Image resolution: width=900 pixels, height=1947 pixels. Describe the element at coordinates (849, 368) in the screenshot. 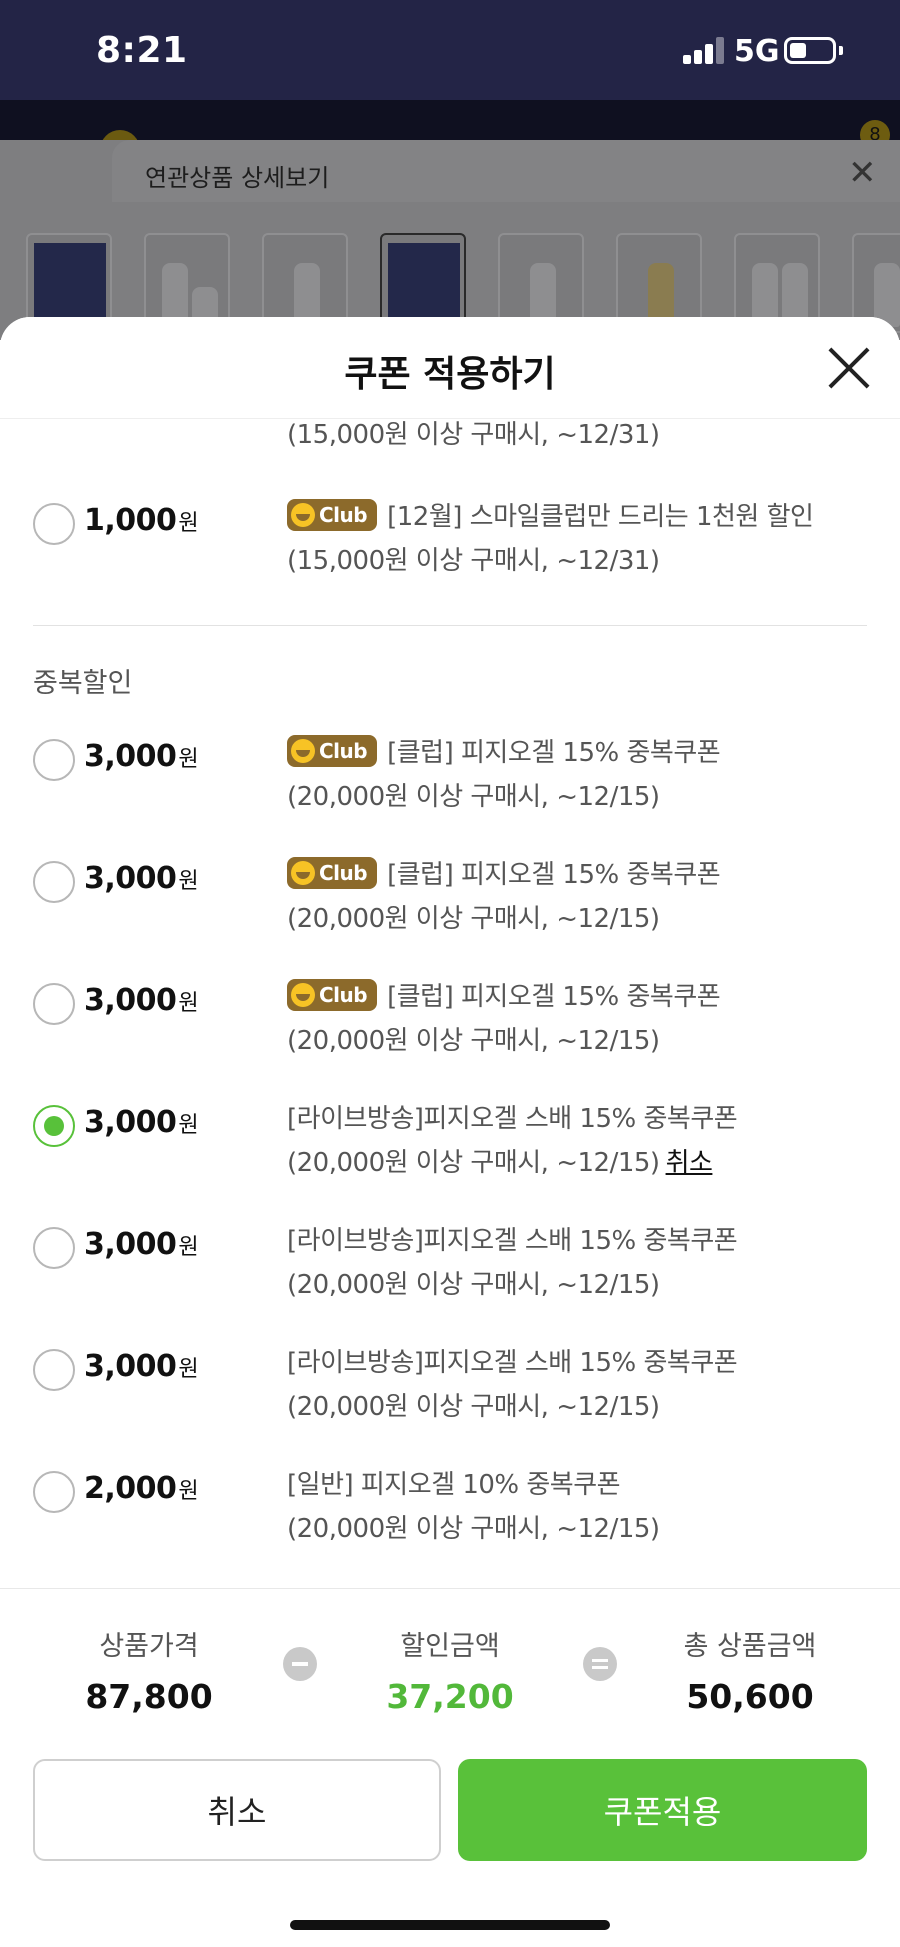

I see `close-icon` at that location.